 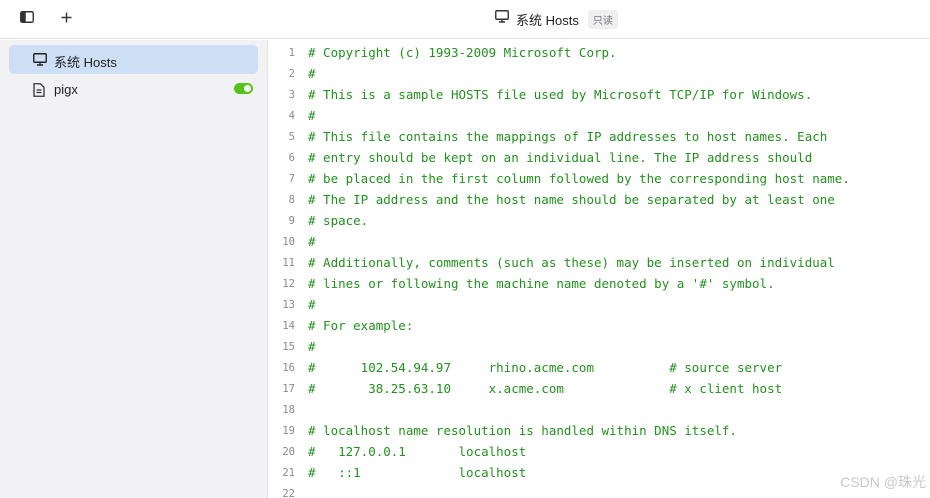 I want to click on line-number: 15, so click(x=288, y=347).